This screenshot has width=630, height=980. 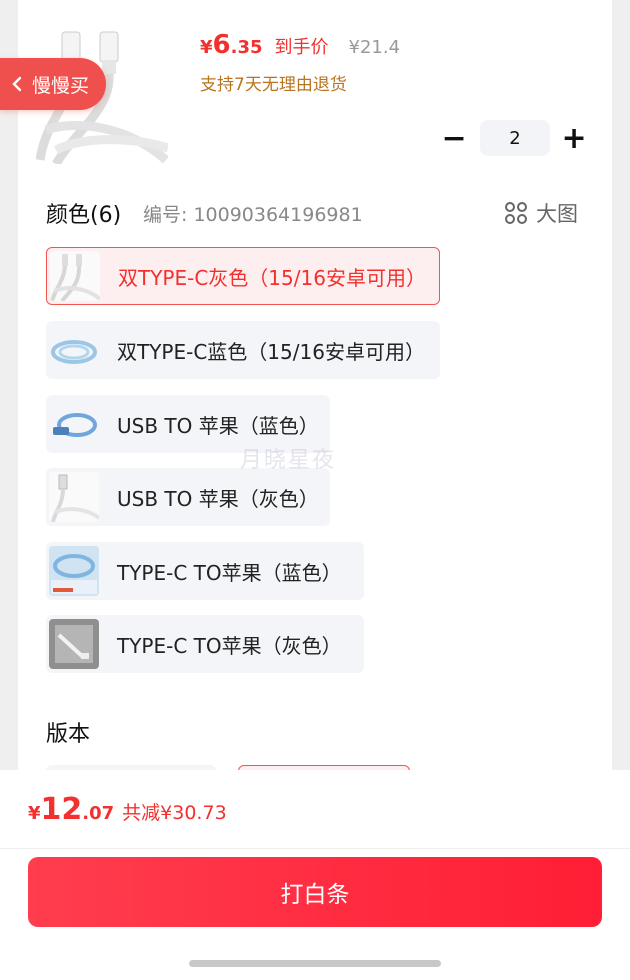 I want to click on option-label: USB TO 苹果（蓝色）, so click(x=218, y=425).